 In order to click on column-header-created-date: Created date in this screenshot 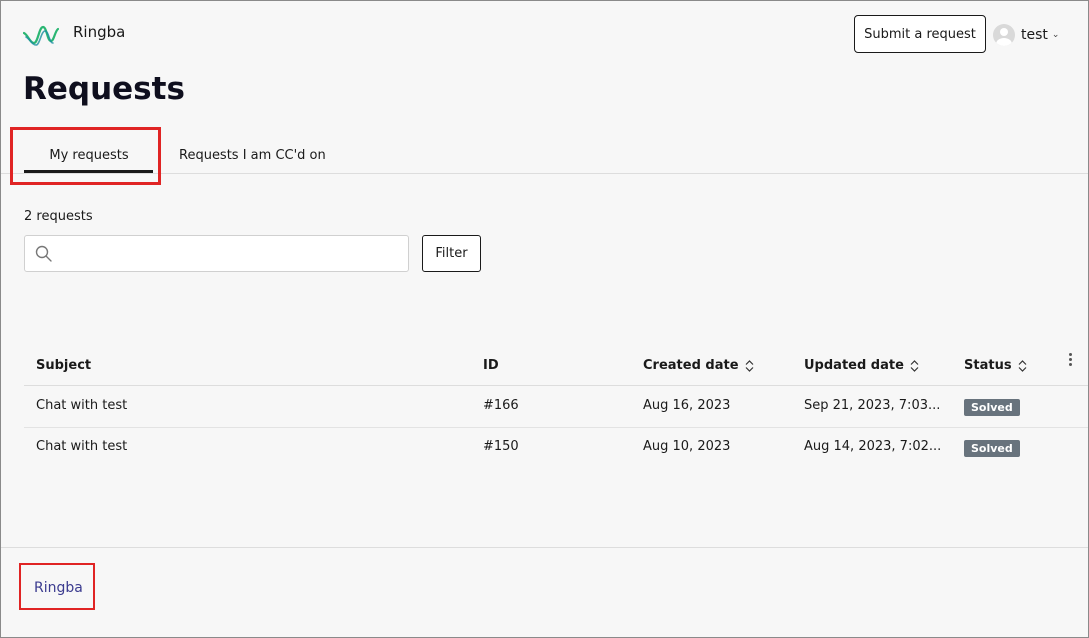, I will do `click(698, 365)`.